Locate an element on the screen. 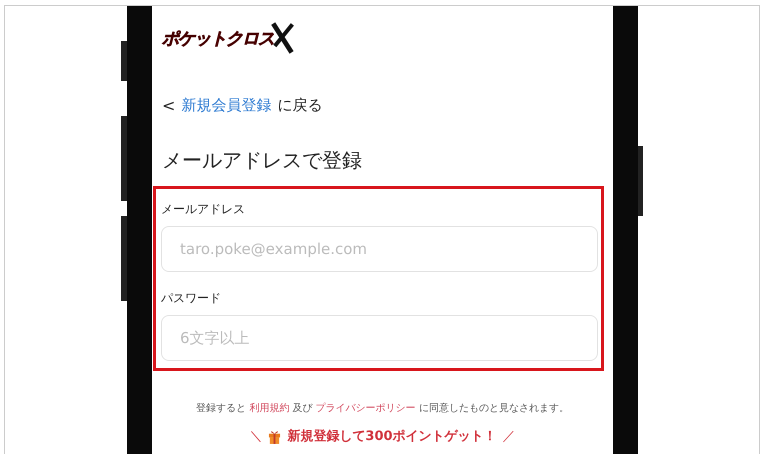  agreement-text: 登録すると 利用規約 及び プライバシーポリシー に同意したものと見なされます。 is located at coordinates (382, 408).